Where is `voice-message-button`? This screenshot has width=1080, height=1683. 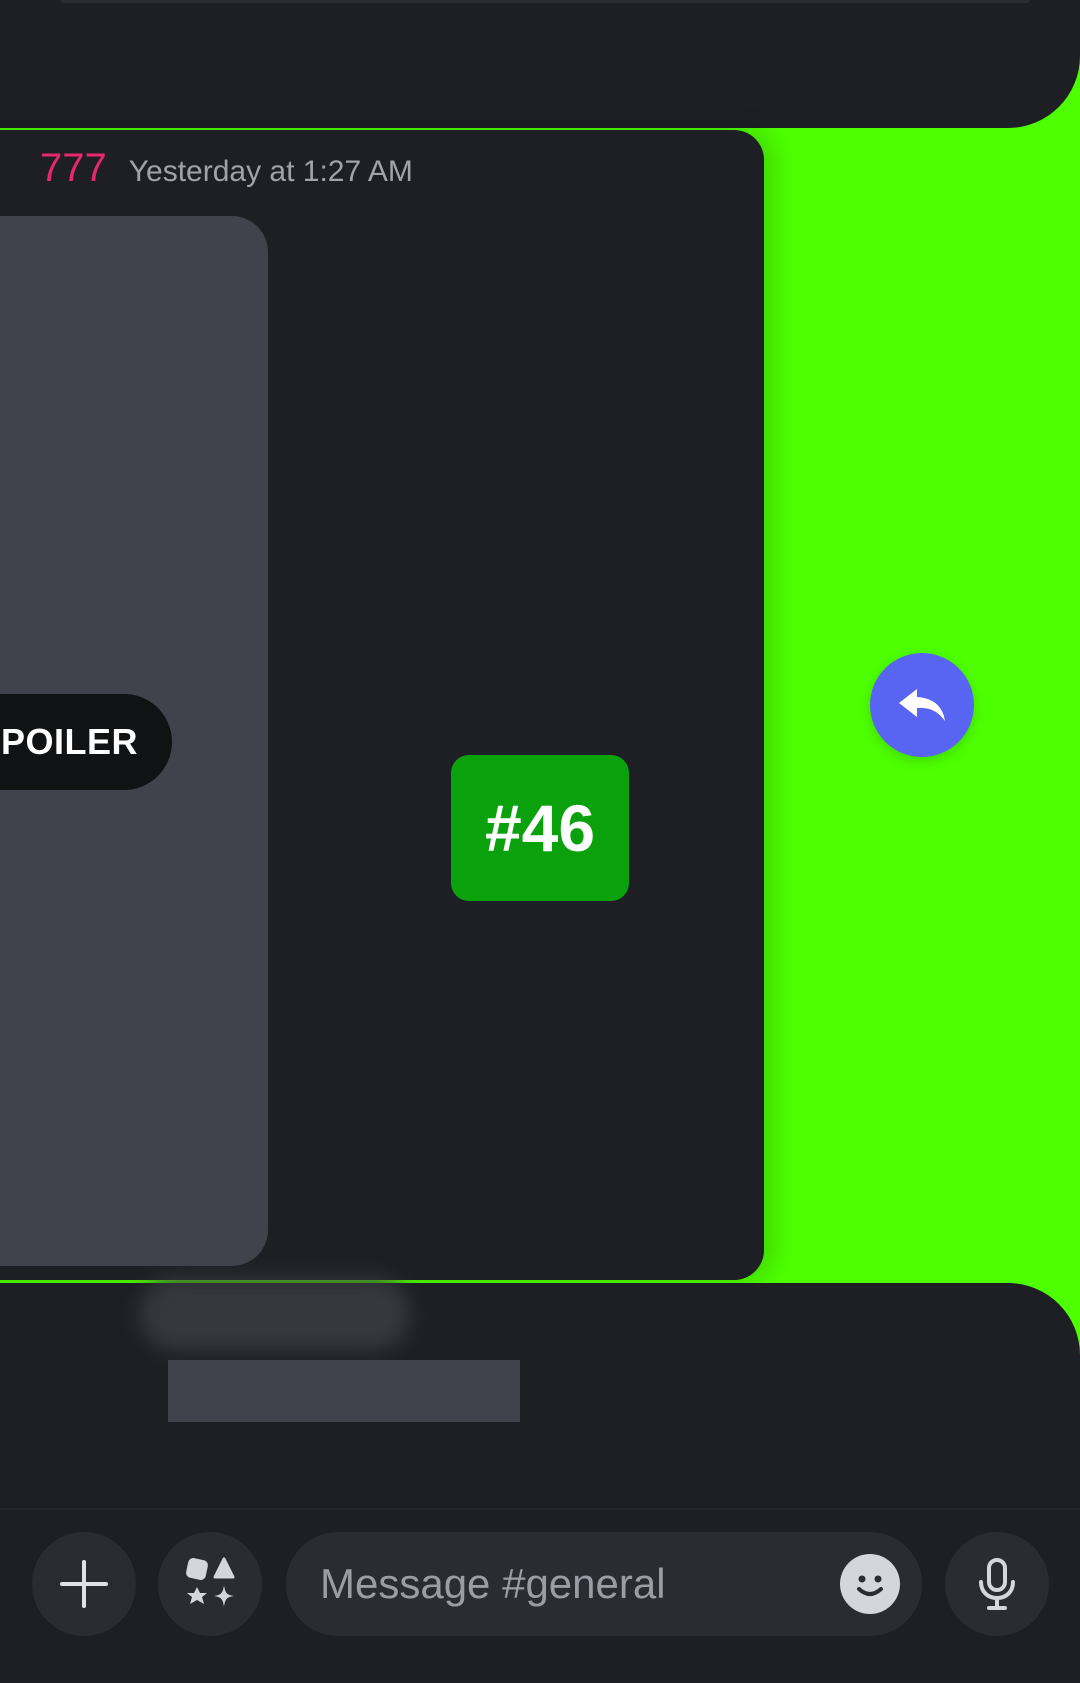 voice-message-button is located at coordinates (997, 1584).